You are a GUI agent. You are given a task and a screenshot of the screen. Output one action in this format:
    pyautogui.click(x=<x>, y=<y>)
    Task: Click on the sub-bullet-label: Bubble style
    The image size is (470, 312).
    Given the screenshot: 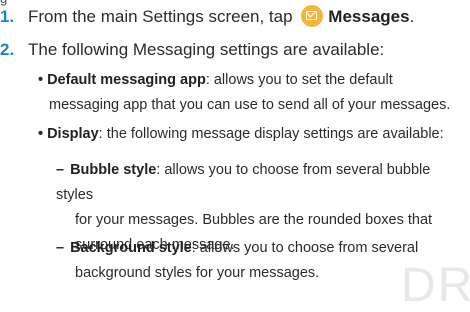 What is the action you would take?
    pyautogui.click(x=113, y=170)
    